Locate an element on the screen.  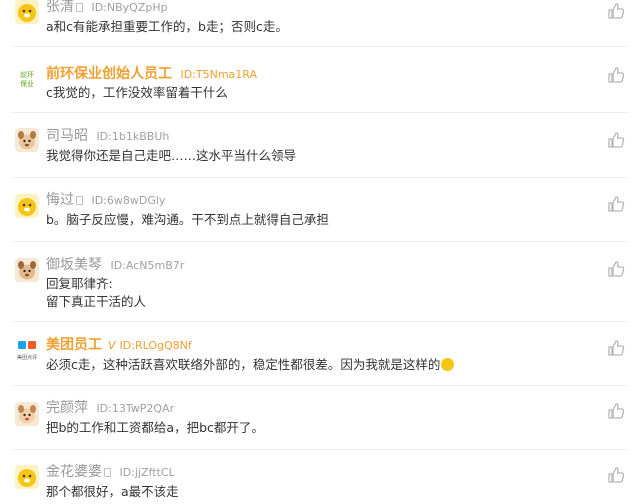
comment-text: 回复耶律齐: 留下真正干活的人 is located at coordinates (313, 293).